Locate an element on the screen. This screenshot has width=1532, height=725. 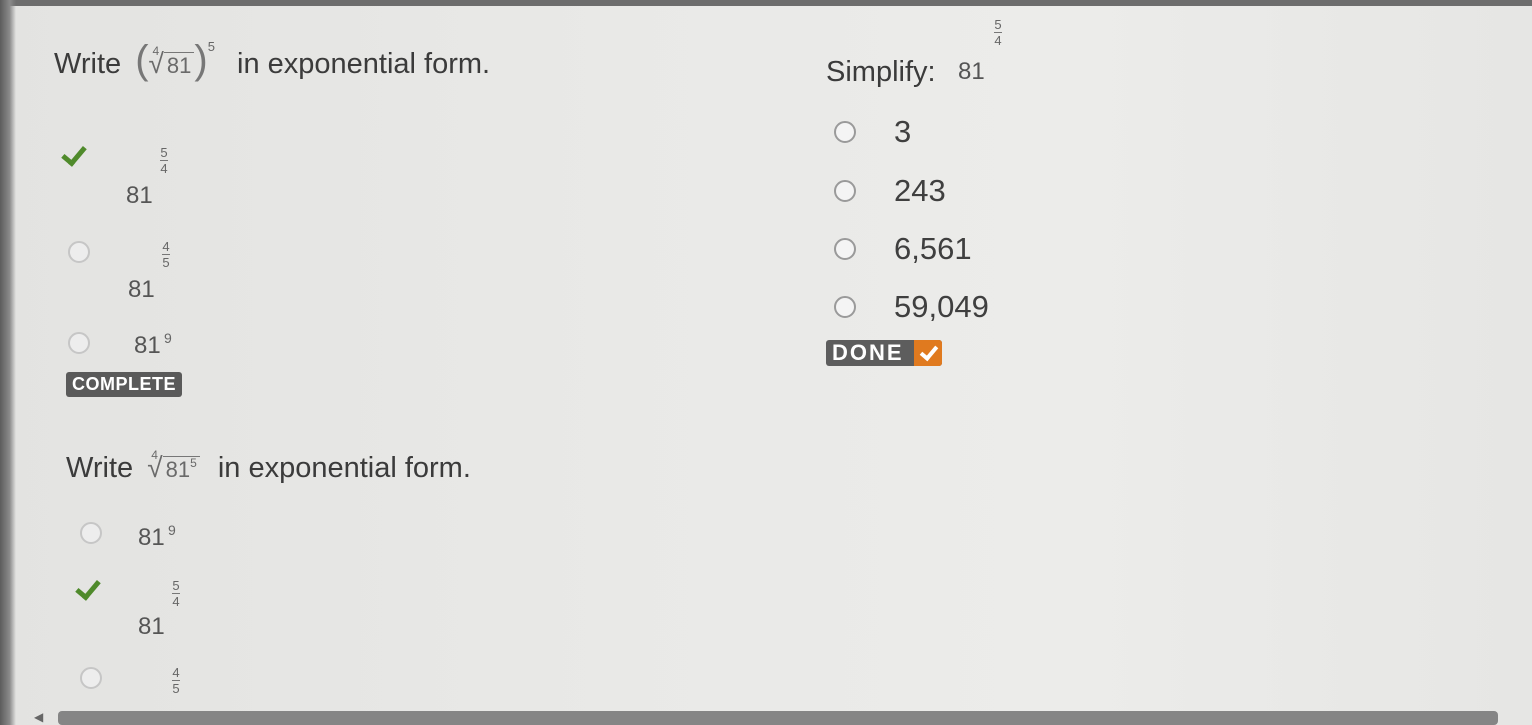
q3-opt3-fraction: 45 is located at coordinates (176, 680).